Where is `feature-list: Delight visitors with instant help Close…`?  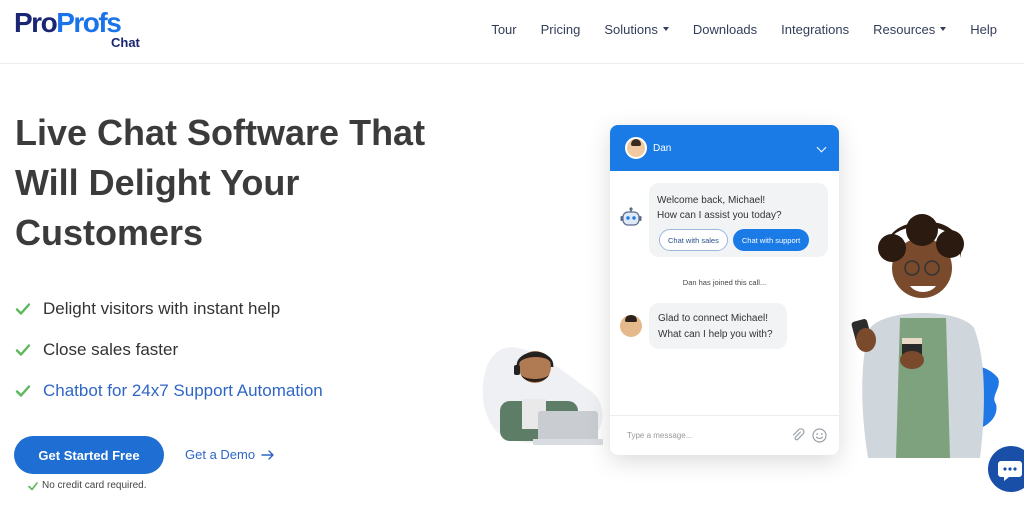 feature-list: Delight visitors with instant help Close… is located at coordinates (169, 349).